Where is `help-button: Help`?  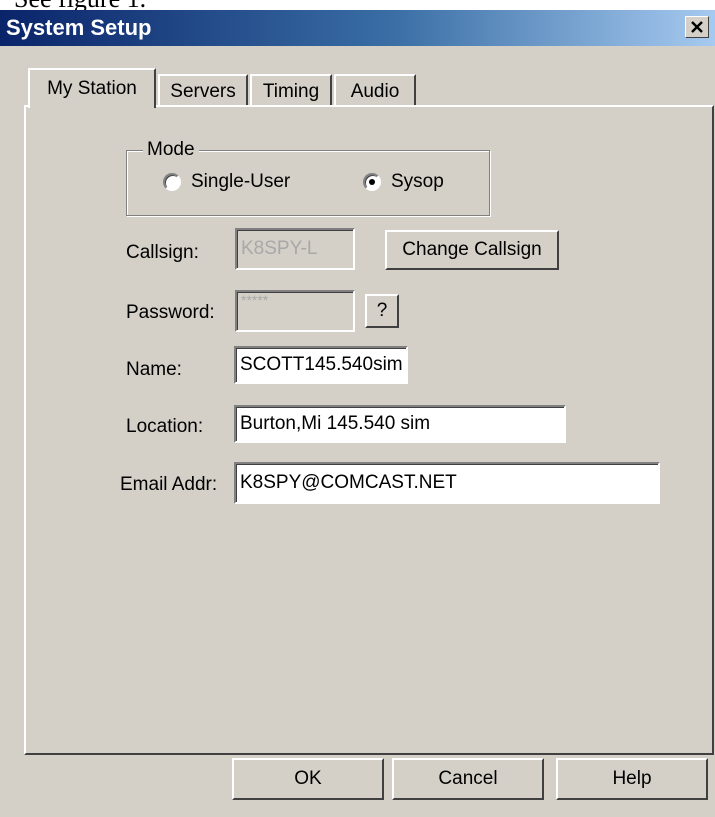
help-button: Help is located at coordinates (632, 779).